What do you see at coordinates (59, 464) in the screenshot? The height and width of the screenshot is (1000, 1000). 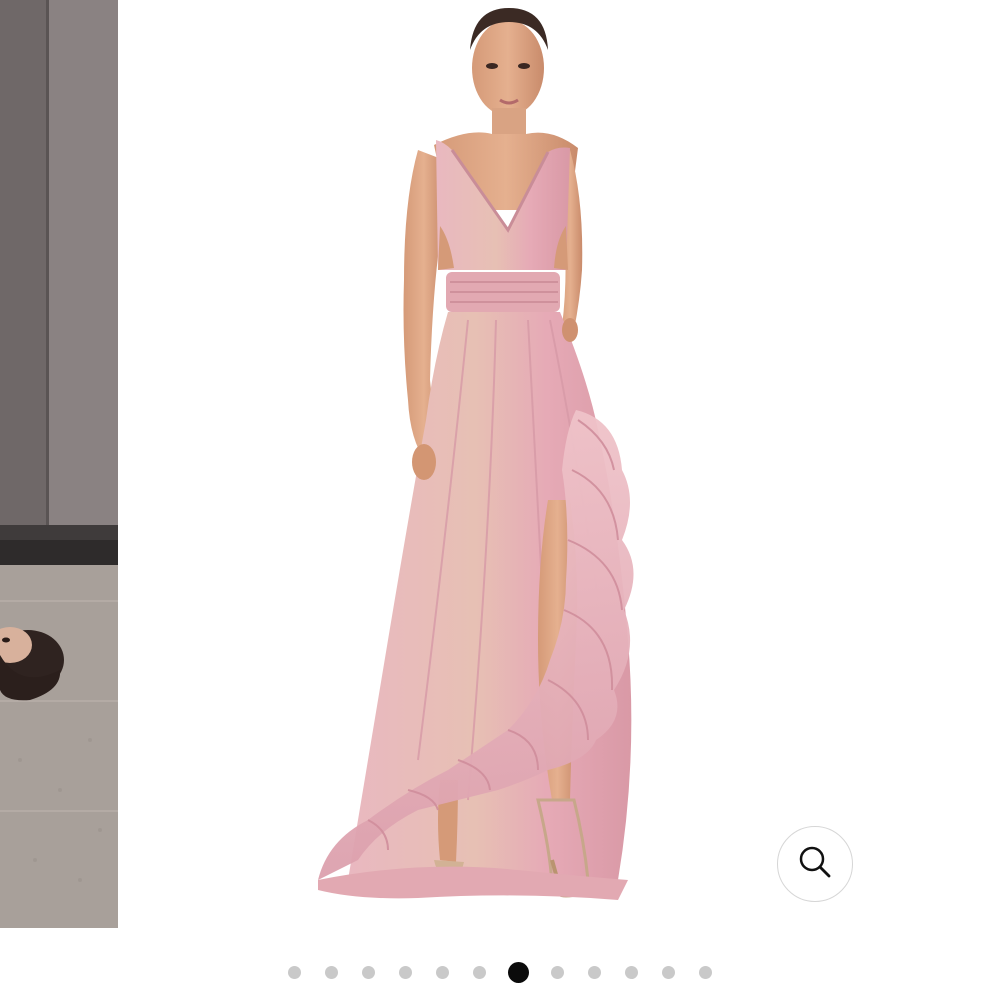 I see `previous-slide-image` at bounding box center [59, 464].